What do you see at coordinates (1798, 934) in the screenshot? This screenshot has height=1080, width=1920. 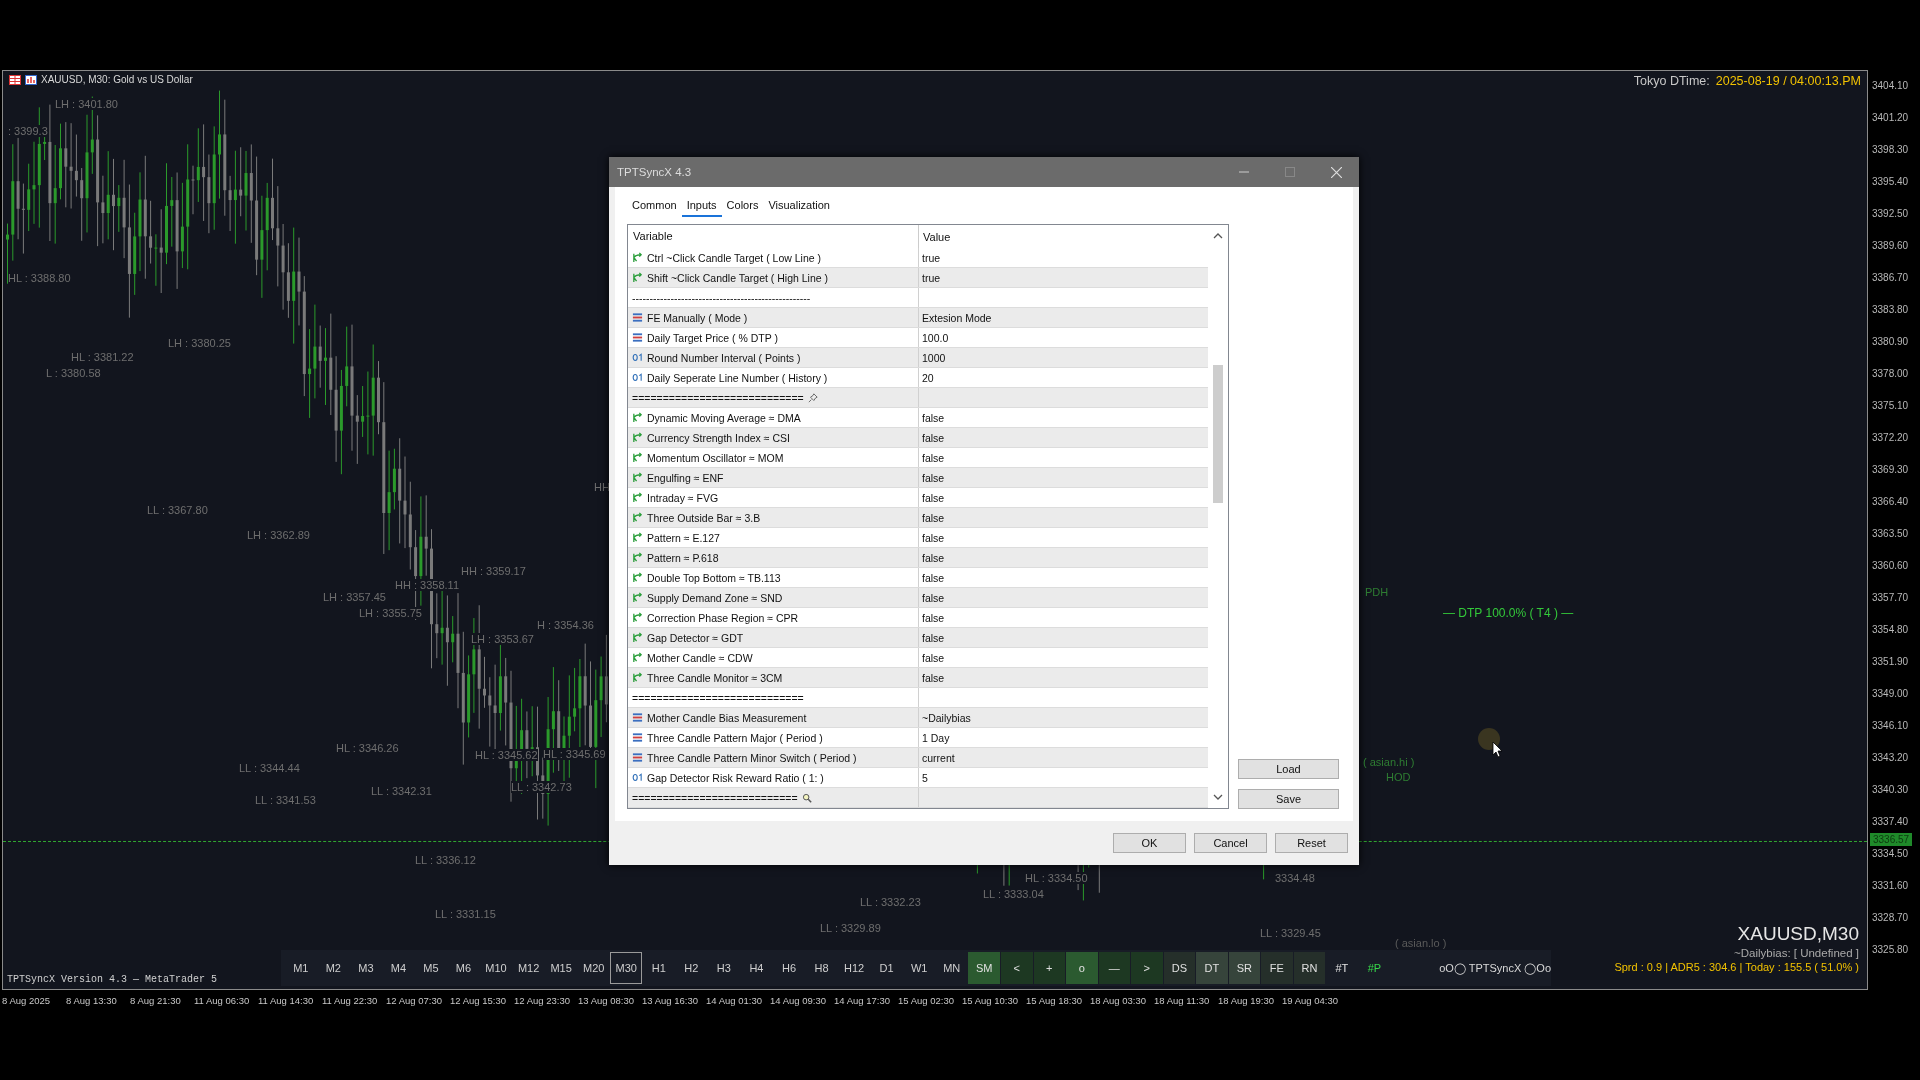 I see `symbol-label: XAUUSD,M30` at bounding box center [1798, 934].